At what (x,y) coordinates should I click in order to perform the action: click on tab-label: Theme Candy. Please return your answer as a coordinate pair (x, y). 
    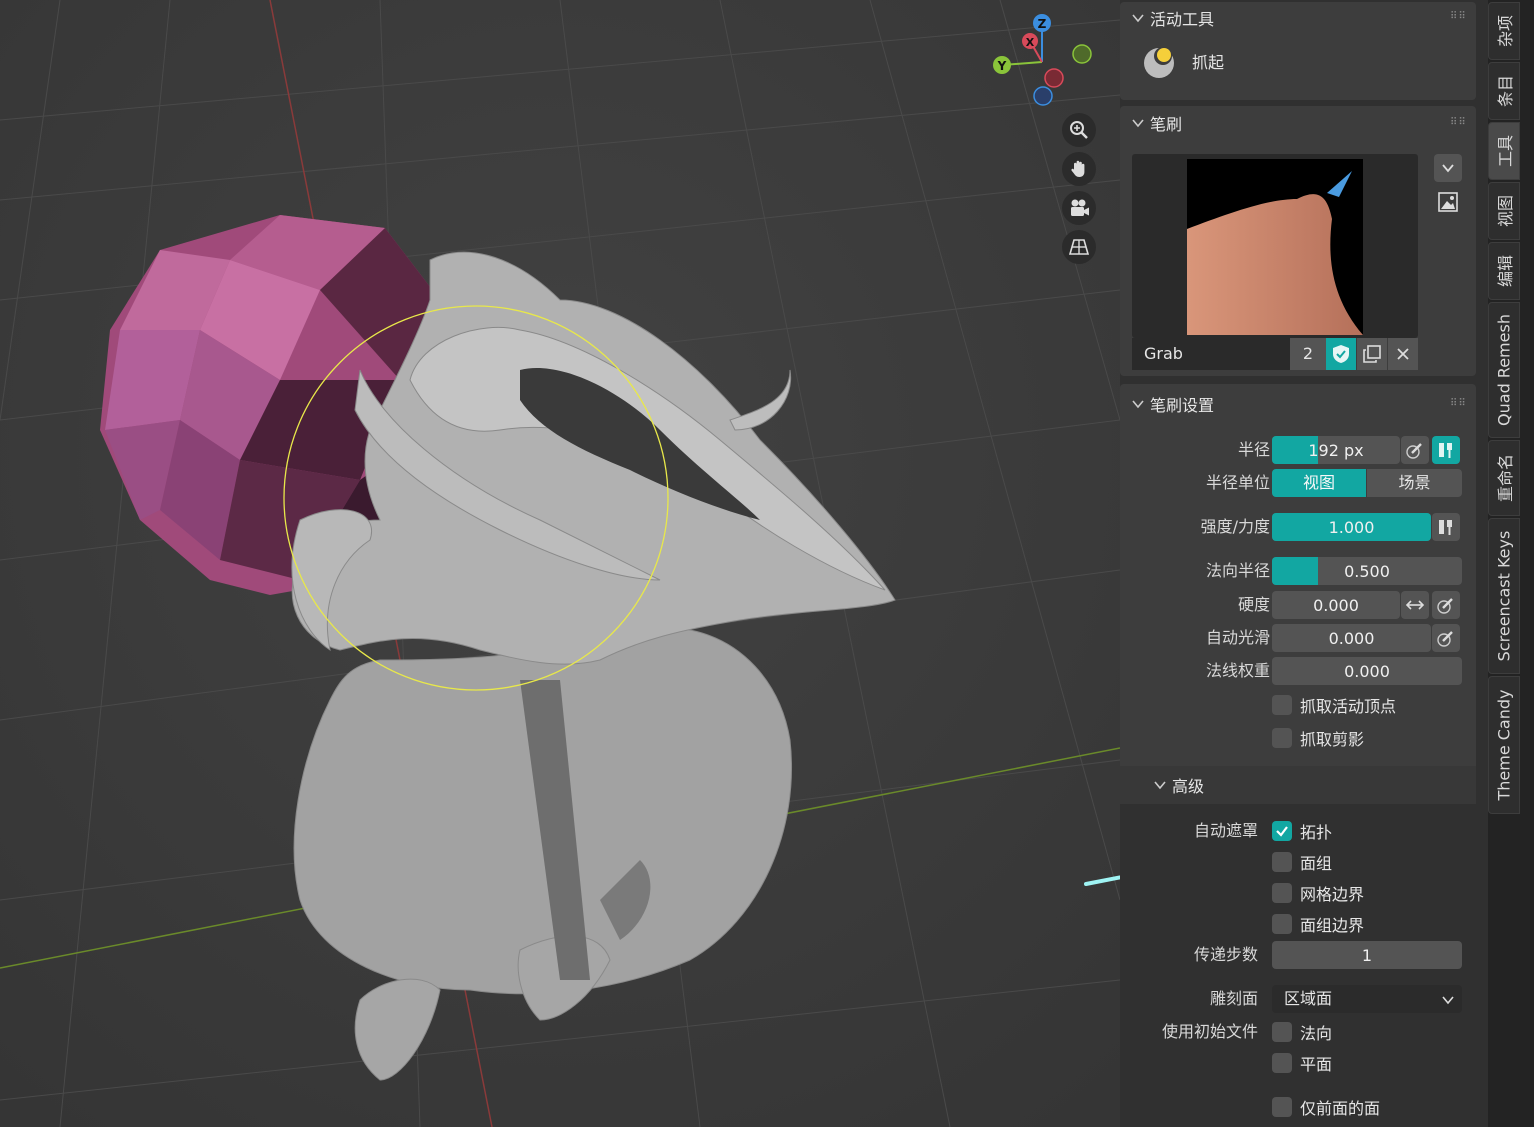
    Looking at the image, I should click on (1504, 745).